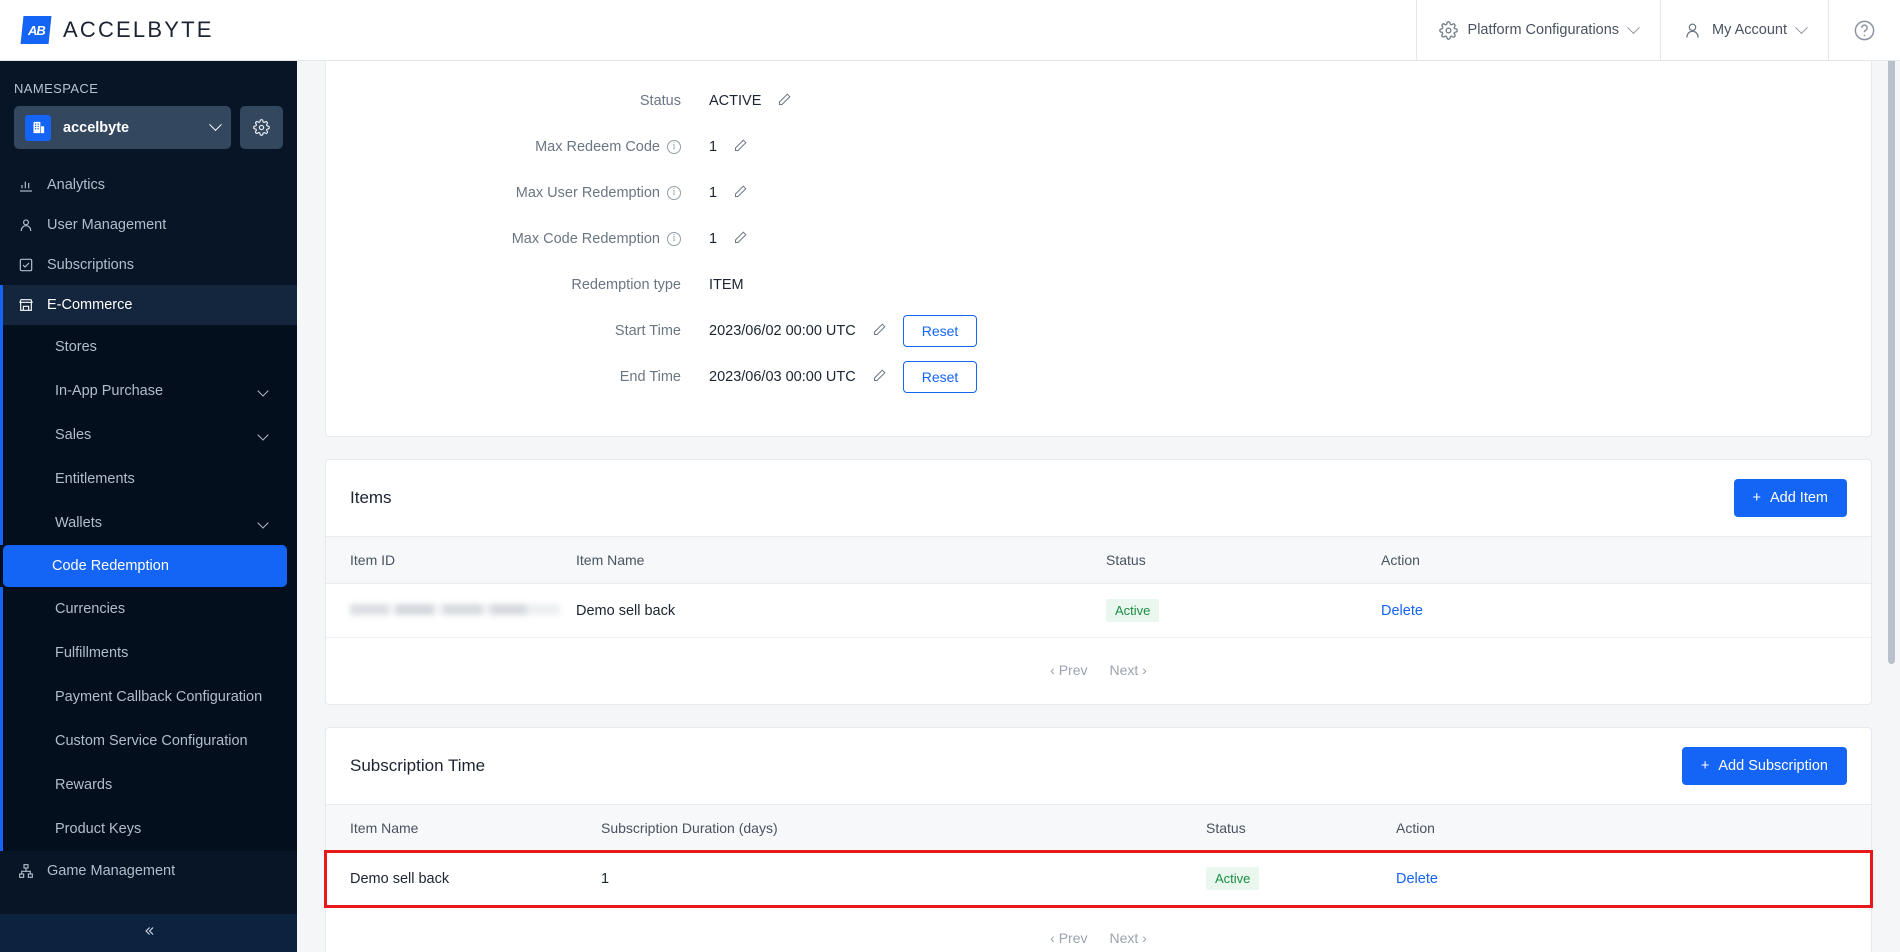 The width and height of the screenshot is (1900, 952). What do you see at coordinates (1098, 377) in the screenshot?
I see `detail-row-end-time: End Time 2023/06/03 00:00 UTC Reset` at bounding box center [1098, 377].